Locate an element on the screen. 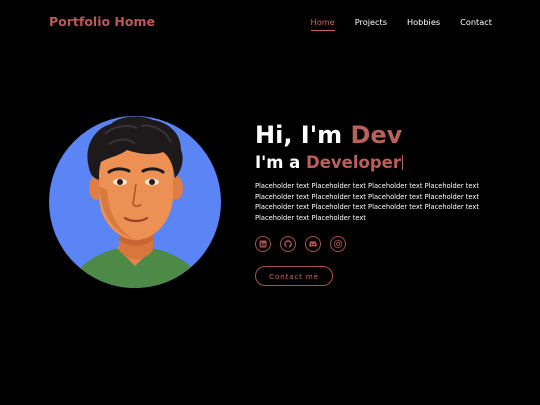 The width and height of the screenshot is (540, 405). avatar-illustration is located at coordinates (136, 202).